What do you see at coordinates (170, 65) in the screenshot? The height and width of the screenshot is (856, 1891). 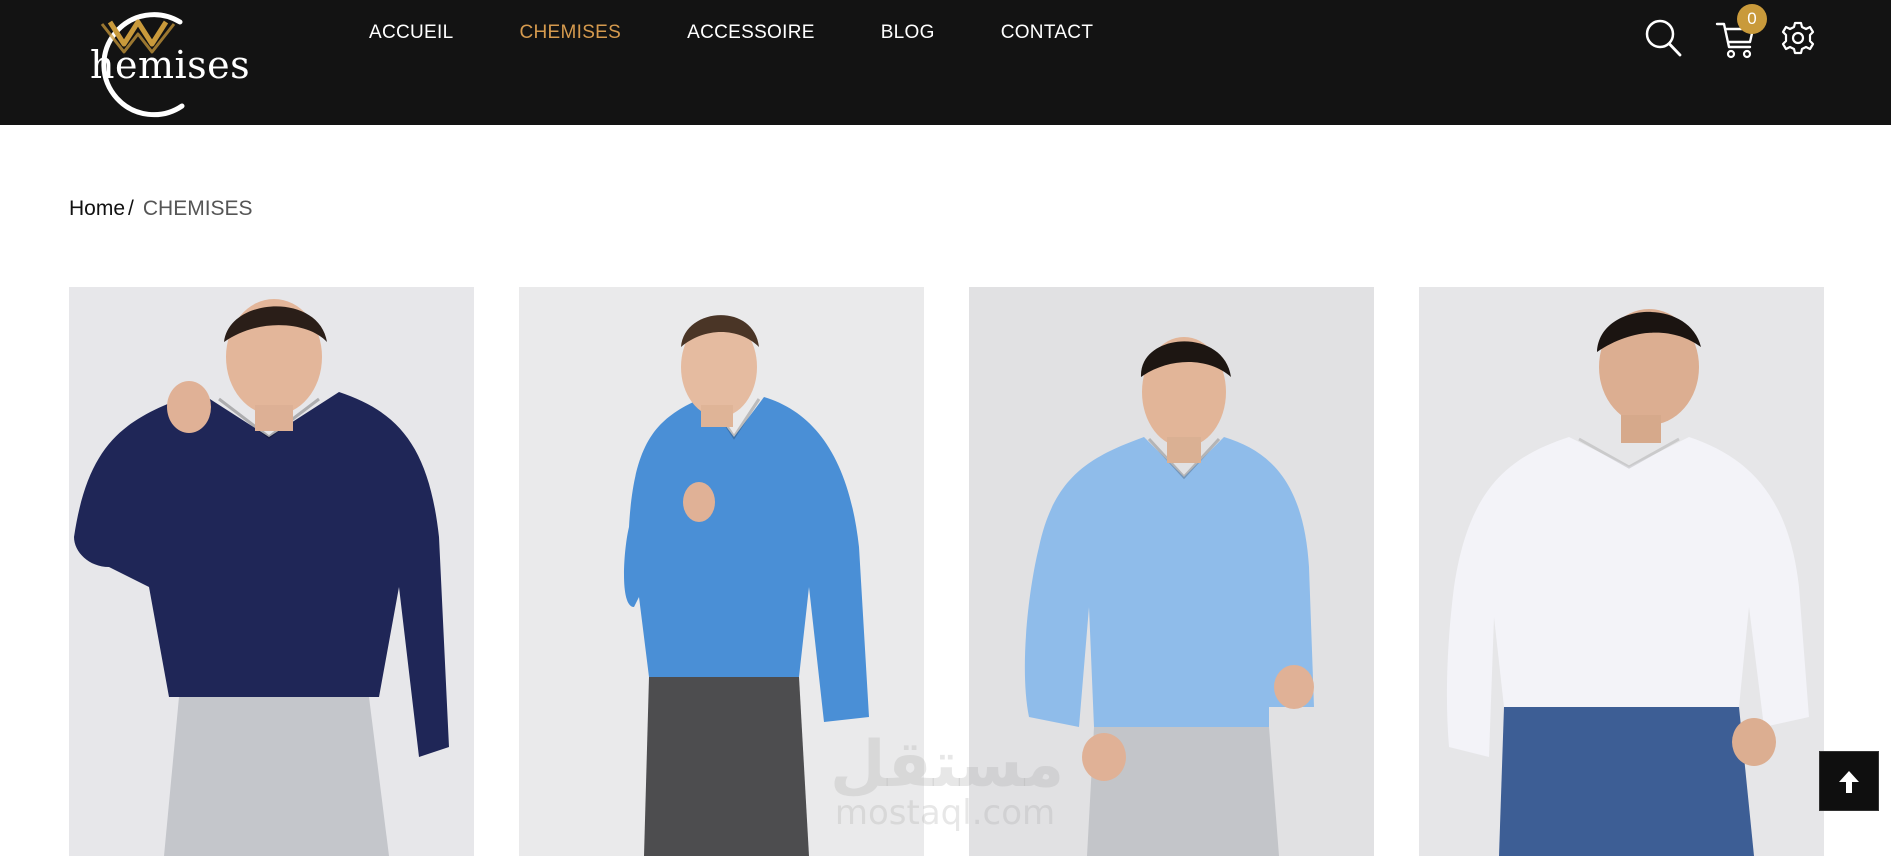 I see `logo-text: hemises` at bounding box center [170, 65].